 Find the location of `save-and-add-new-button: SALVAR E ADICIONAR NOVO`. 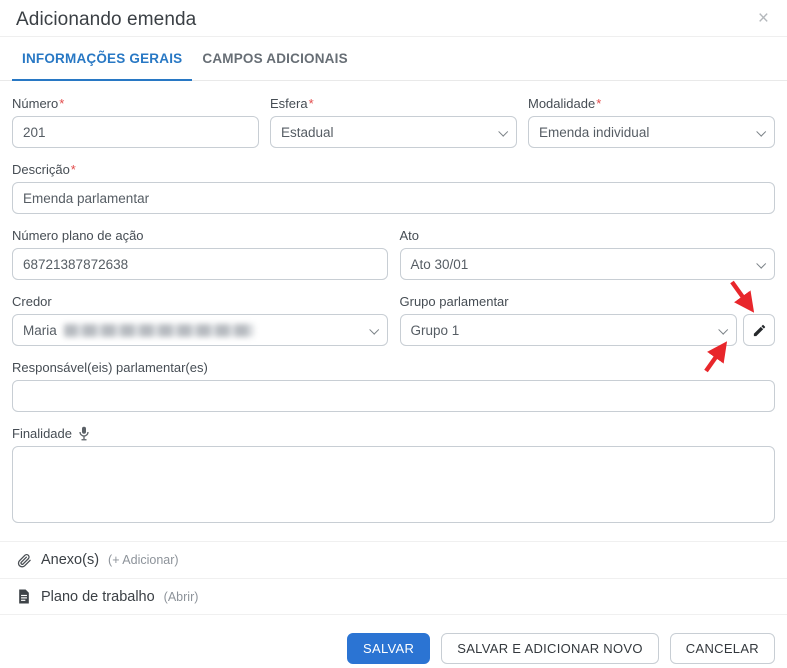

save-and-add-new-button: SALVAR E ADICIONAR NOVO is located at coordinates (550, 648).